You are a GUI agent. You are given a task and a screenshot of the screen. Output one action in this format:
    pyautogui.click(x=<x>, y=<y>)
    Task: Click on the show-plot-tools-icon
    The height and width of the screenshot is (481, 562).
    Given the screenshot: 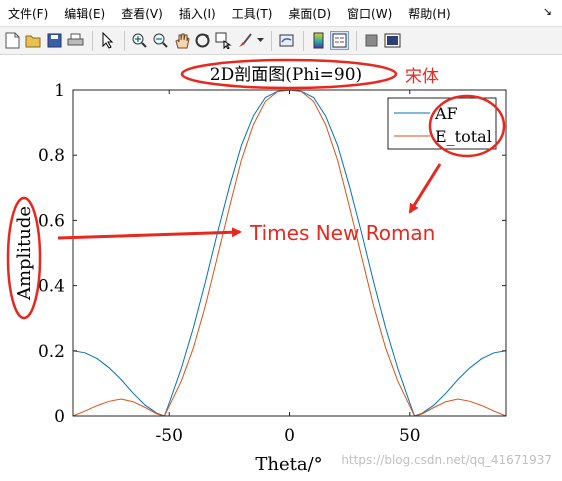 What is the action you would take?
    pyautogui.click(x=392, y=40)
    